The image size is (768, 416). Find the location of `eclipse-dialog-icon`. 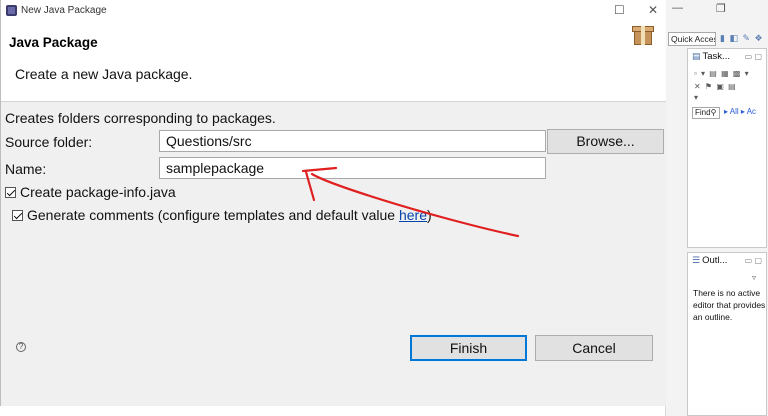

eclipse-dialog-icon is located at coordinates (11, 10).